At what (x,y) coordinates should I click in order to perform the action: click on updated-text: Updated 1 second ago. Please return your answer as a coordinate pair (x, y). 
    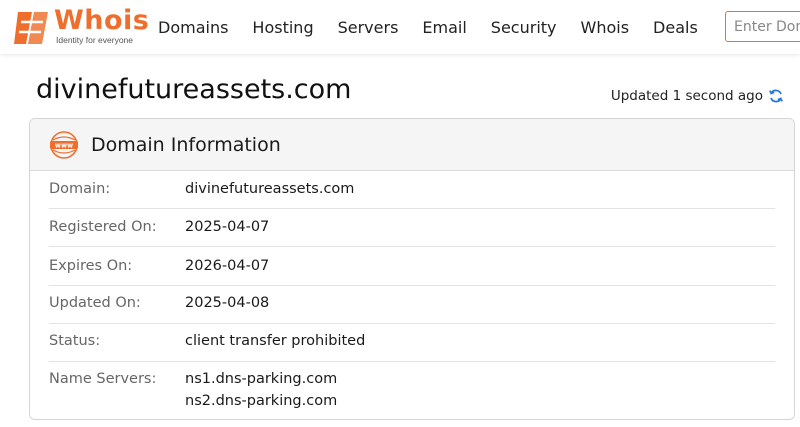
    Looking at the image, I should click on (686, 96).